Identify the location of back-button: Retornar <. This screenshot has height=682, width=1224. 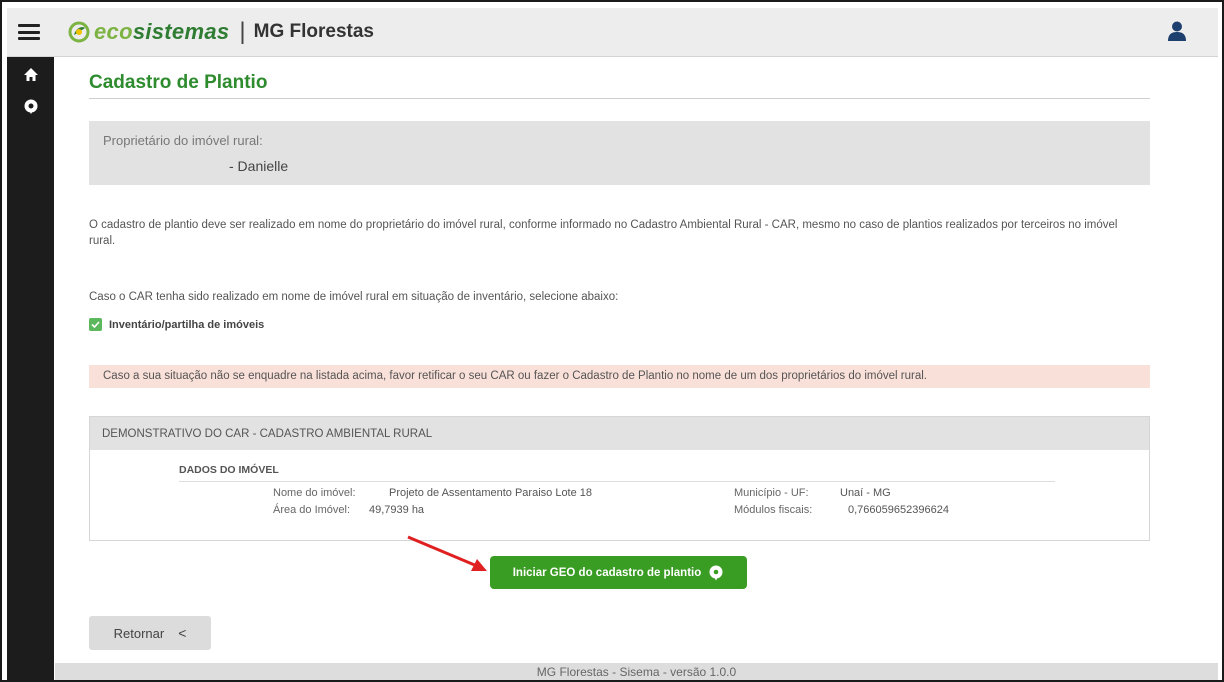
(150, 633).